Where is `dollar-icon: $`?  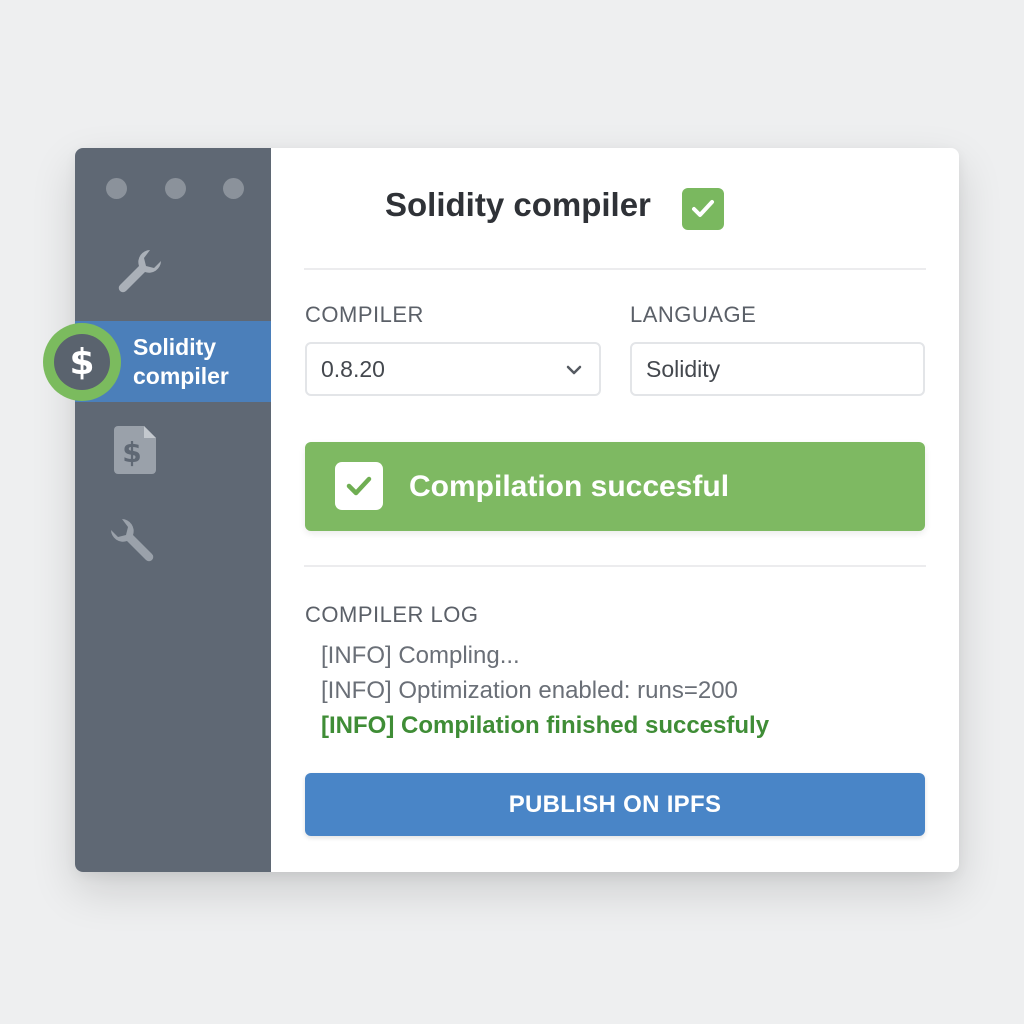 dollar-icon: $ is located at coordinates (82, 362).